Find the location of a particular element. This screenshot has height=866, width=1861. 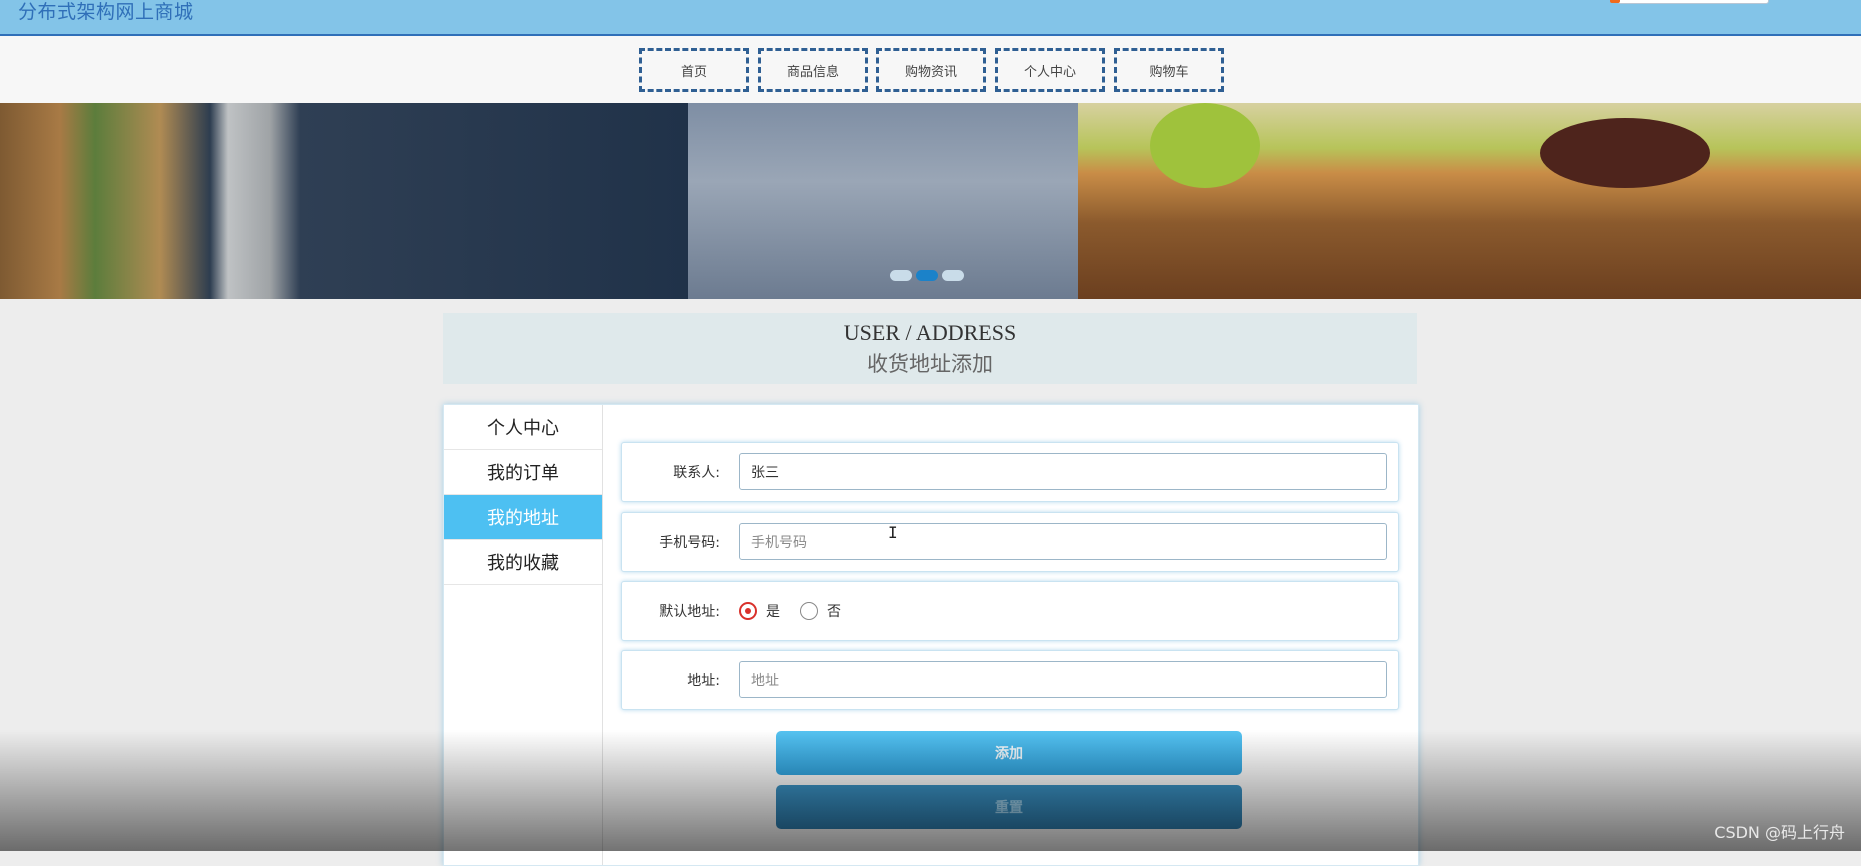

reset-button: 重置 is located at coordinates (1009, 807).